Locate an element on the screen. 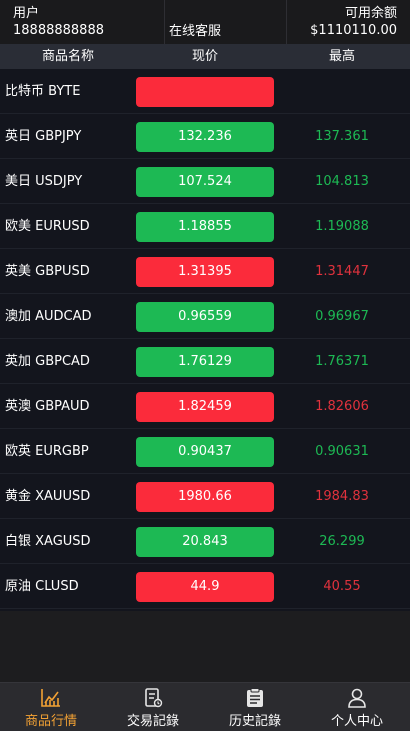 The image size is (410, 731). current-price-badge: 1.18855 is located at coordinates (205, 227).